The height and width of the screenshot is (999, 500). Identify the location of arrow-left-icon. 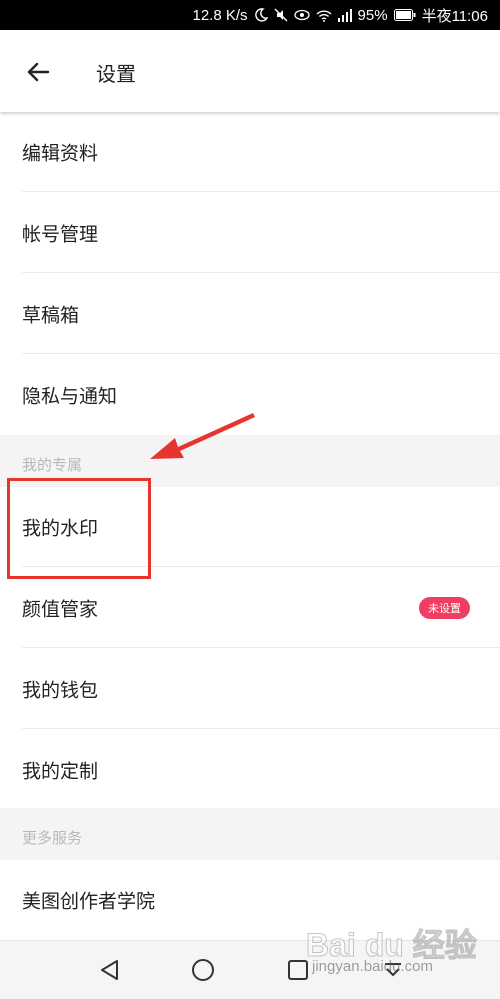
(38, 72).